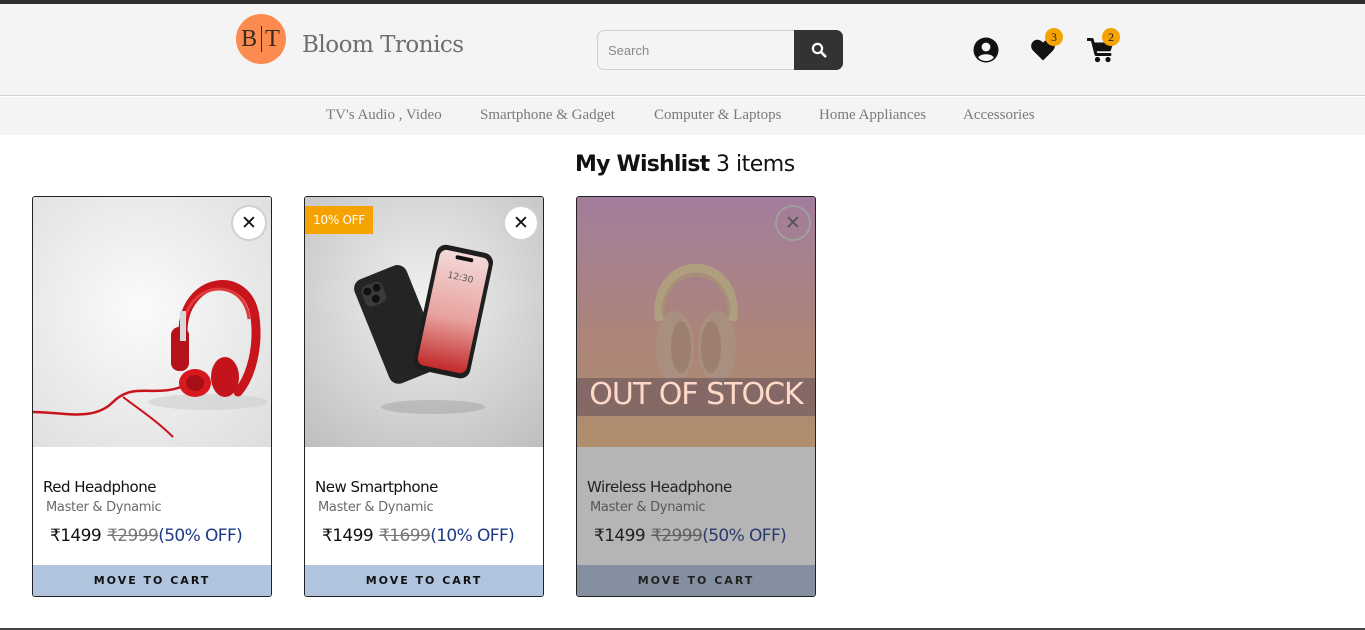  What do you see at coordinates (642, 164) in the screenshot?
I see `page-title: My Wishlist` at bounding box center [642, 164].